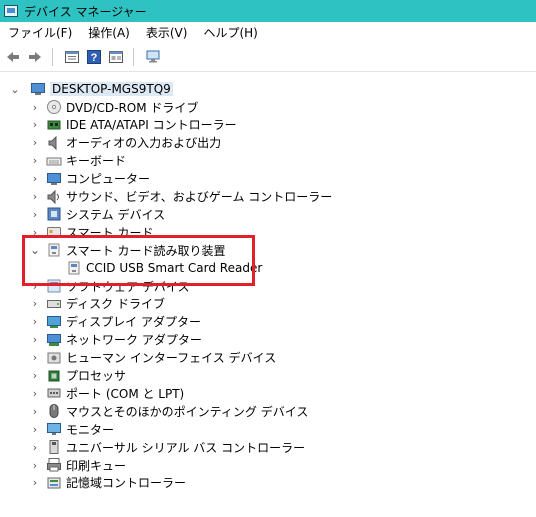 This screenshot has height=517, width=536. I want to click on tree-category-disk-drive: › ディスク ドライブ, so click(97, 304).